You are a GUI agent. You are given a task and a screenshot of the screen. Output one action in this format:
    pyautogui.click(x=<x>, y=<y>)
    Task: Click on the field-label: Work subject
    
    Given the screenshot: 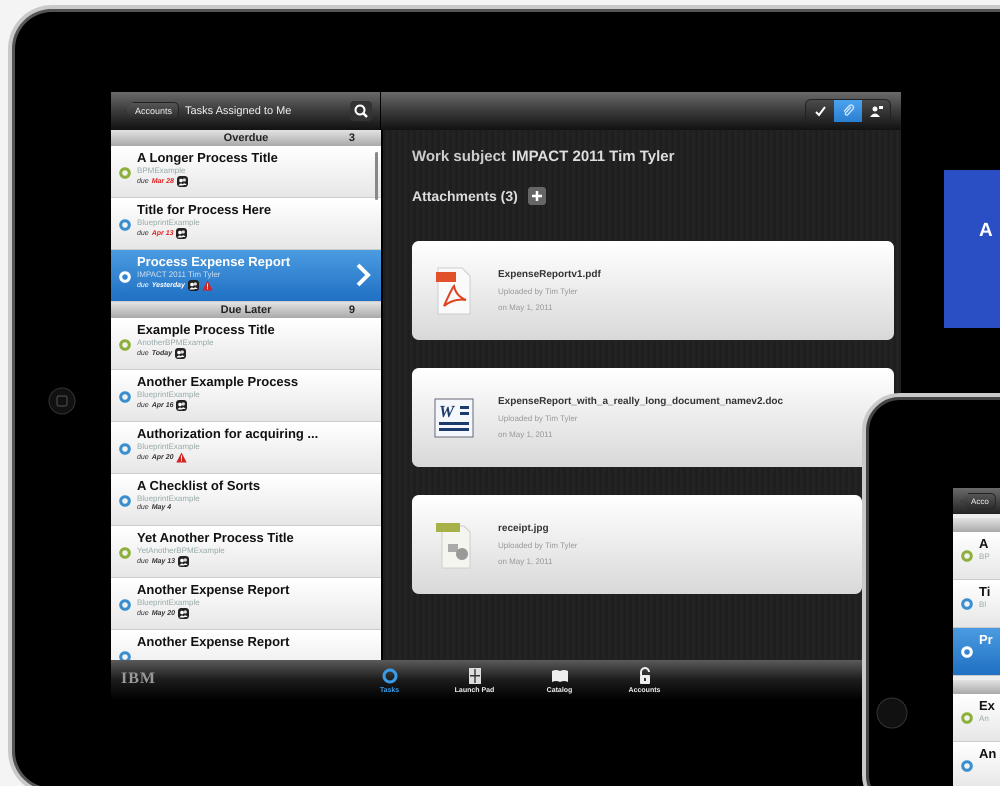 What is the action you would take?
    pyautogui.click(x=459, y=156)
    